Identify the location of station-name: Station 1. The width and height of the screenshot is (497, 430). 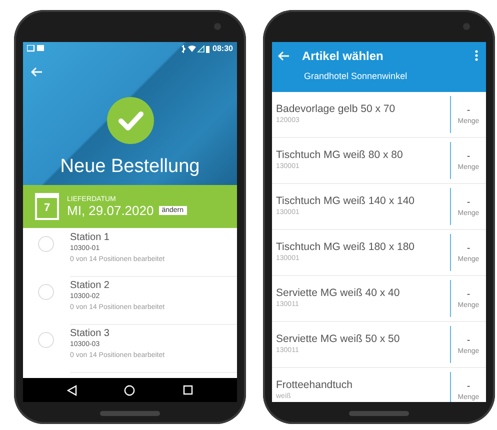
(90, 237).